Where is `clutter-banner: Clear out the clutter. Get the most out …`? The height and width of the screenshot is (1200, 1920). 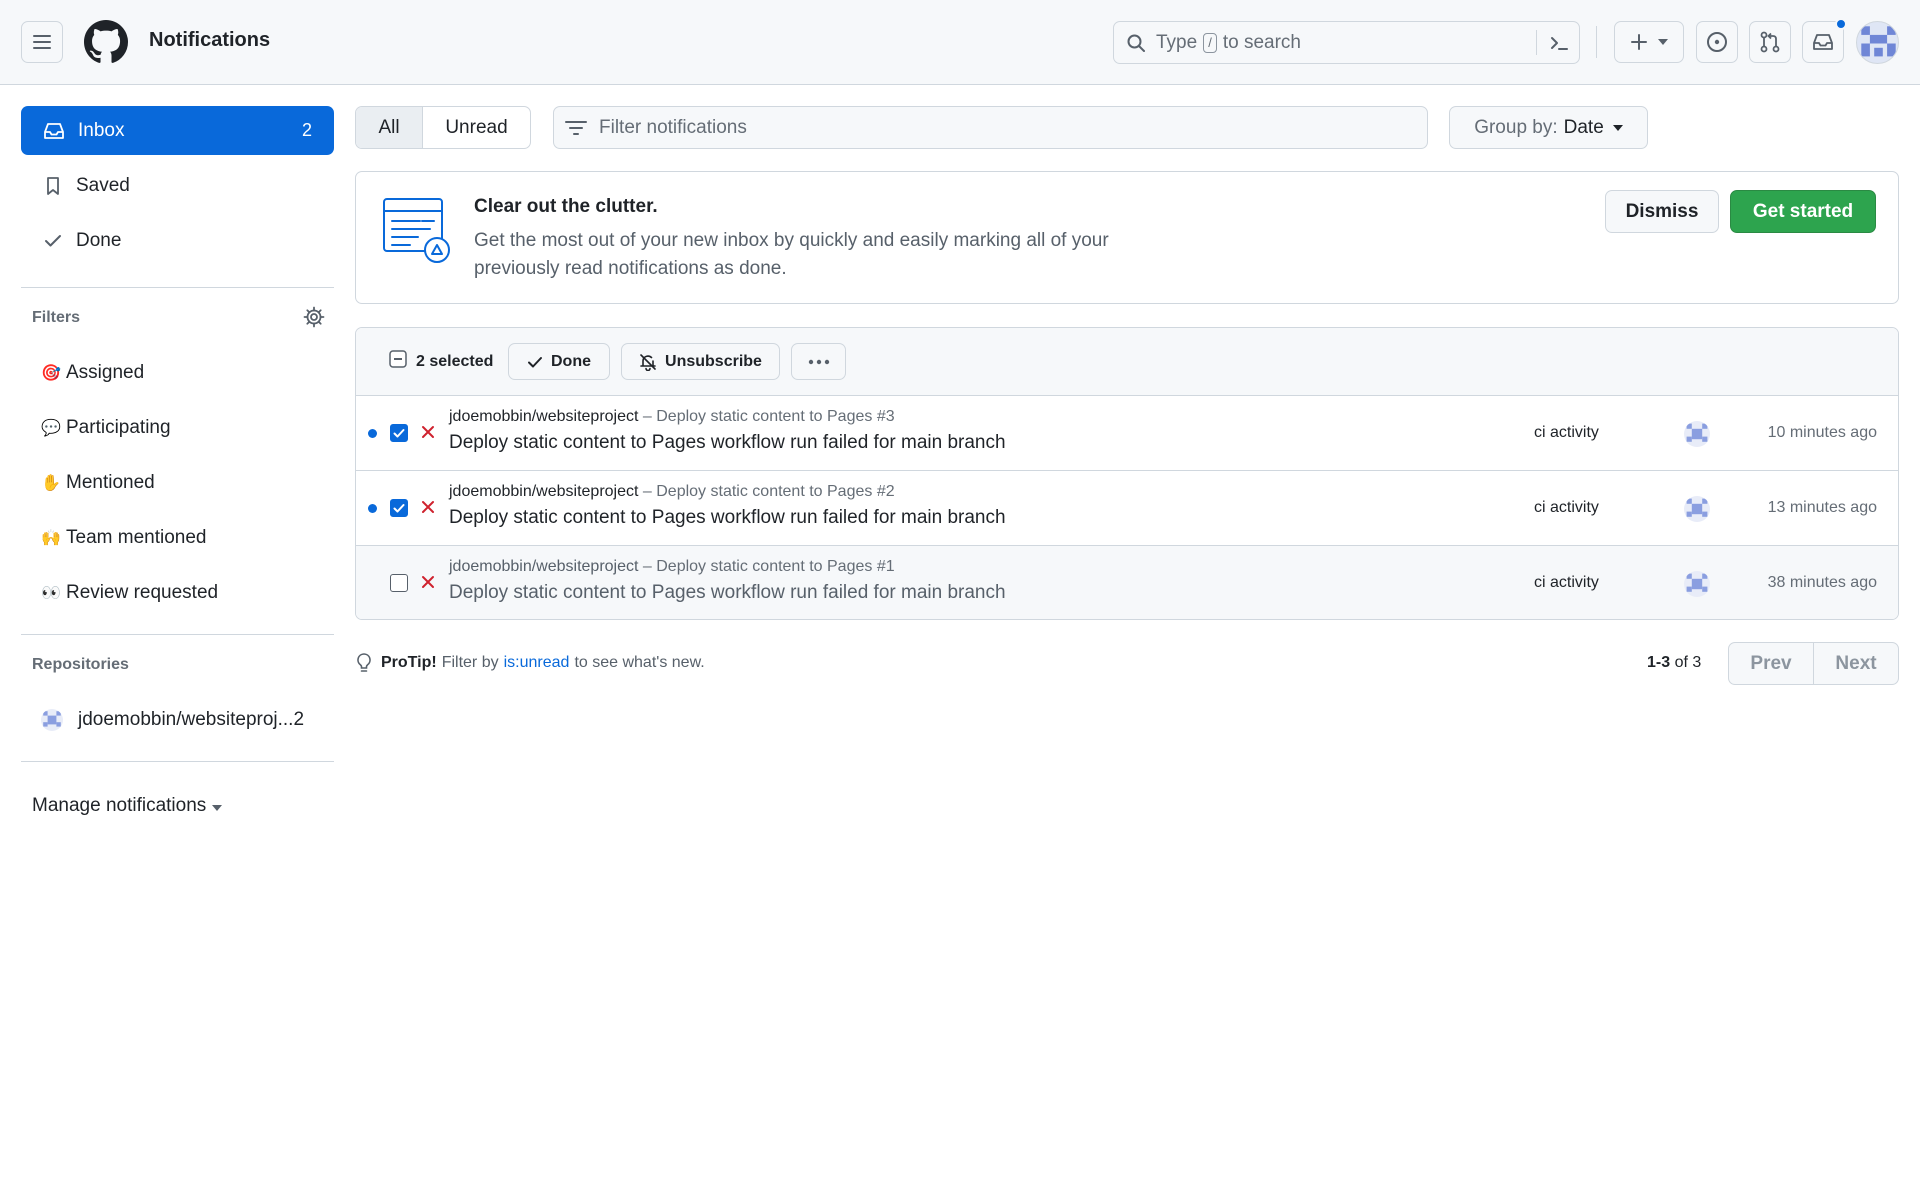 clutter-banner: Clear out the clutter. Get the most out … is located at coordinates (1127, 237).